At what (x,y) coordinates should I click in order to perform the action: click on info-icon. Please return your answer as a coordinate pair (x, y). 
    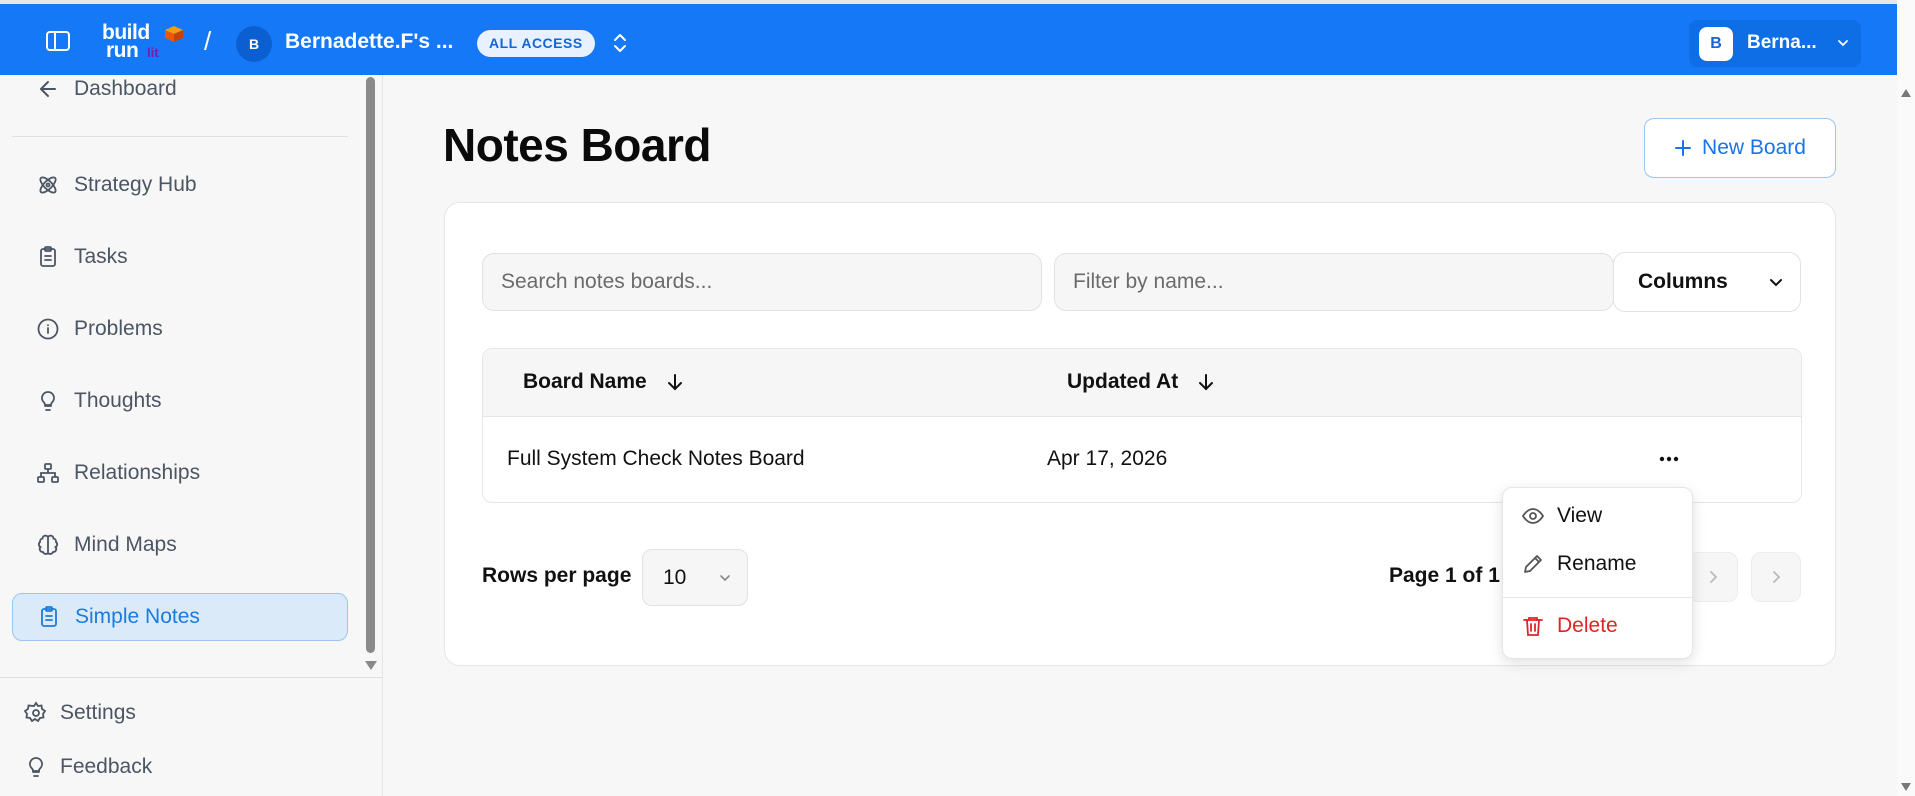
    Looking at the image, I should click on (48, 329).